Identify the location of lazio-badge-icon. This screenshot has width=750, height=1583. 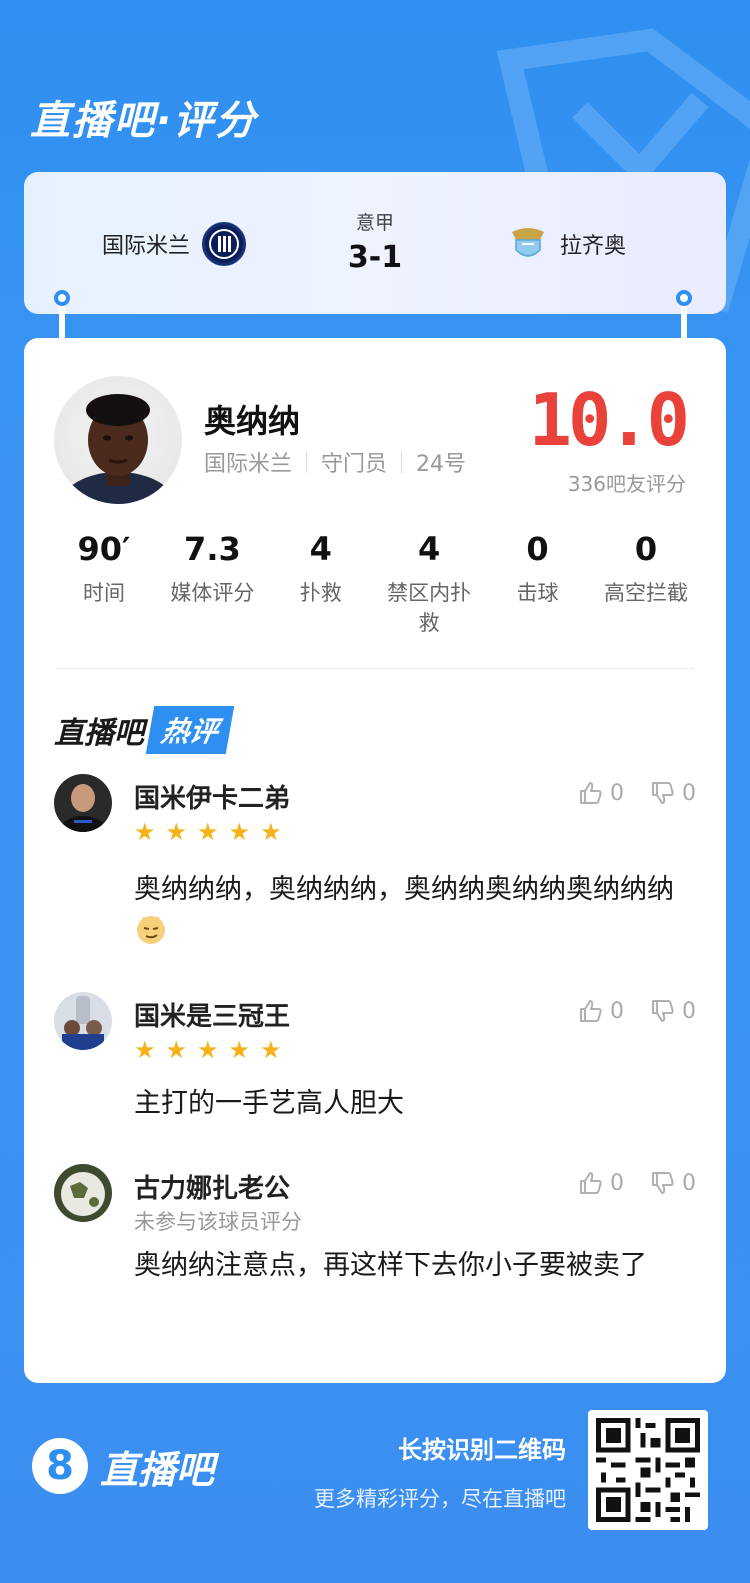
(527, 242).